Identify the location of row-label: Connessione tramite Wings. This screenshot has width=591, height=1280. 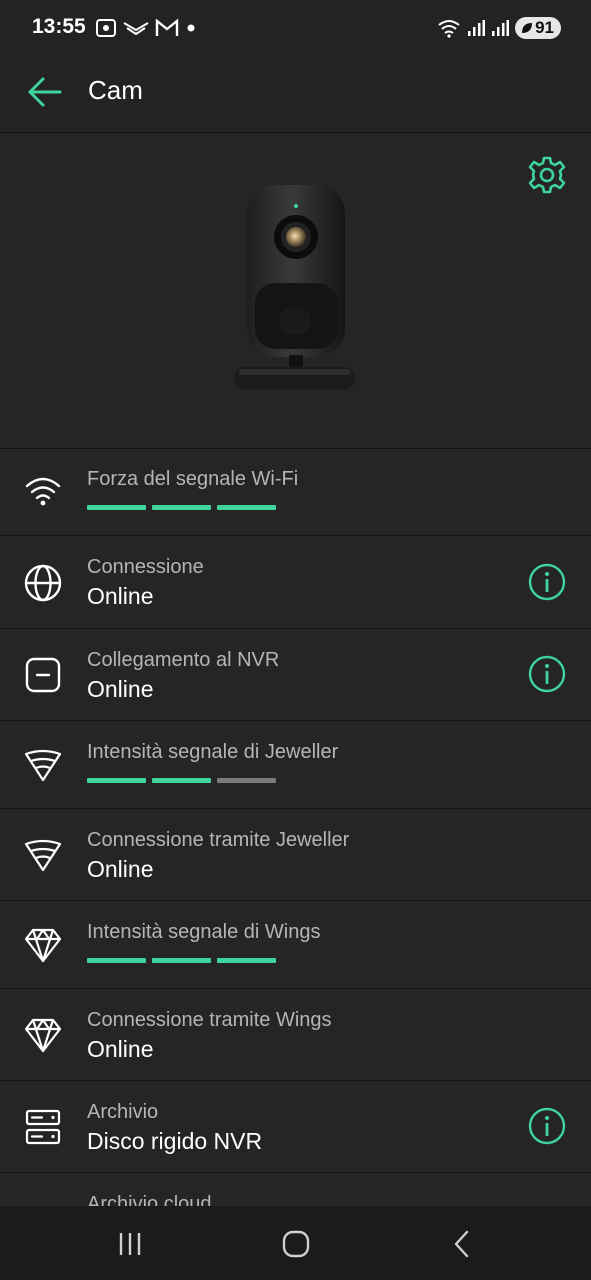
(209, 1020).